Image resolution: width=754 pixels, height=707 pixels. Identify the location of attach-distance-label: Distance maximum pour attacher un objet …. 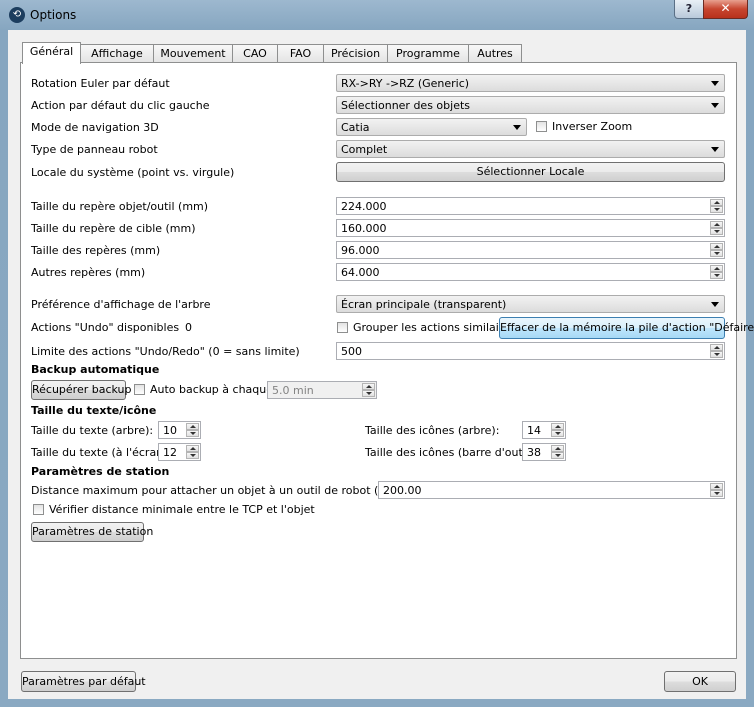
(218, 490).